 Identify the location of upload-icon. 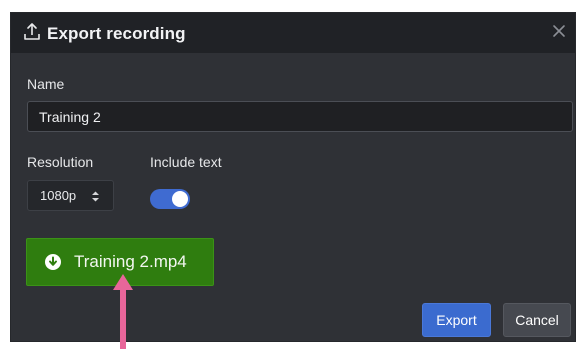
(32, 31).